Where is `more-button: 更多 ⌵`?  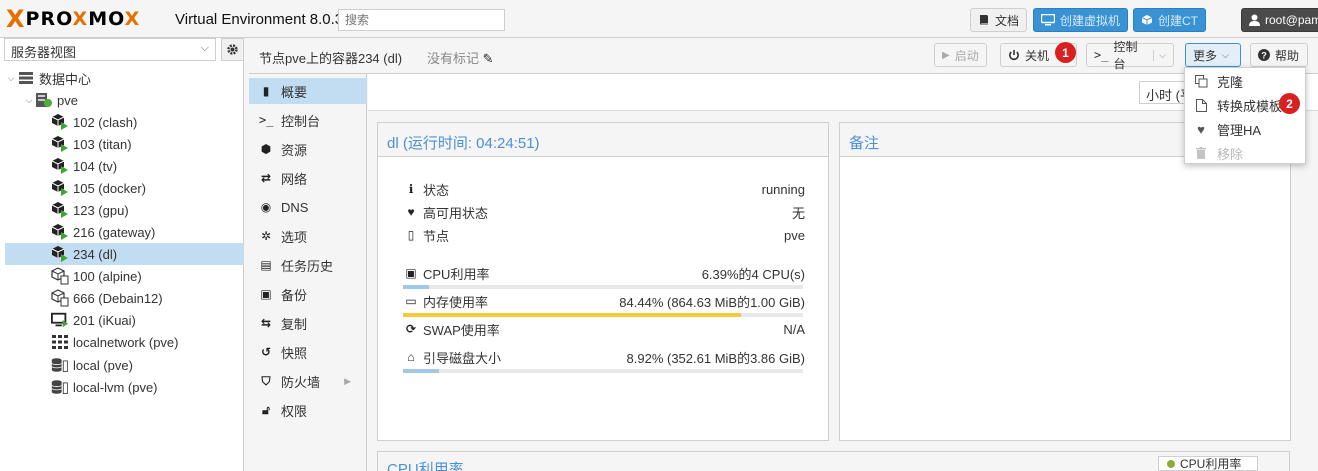
more-button: 更多 ⌵ is located at coordinates (1213, 55).